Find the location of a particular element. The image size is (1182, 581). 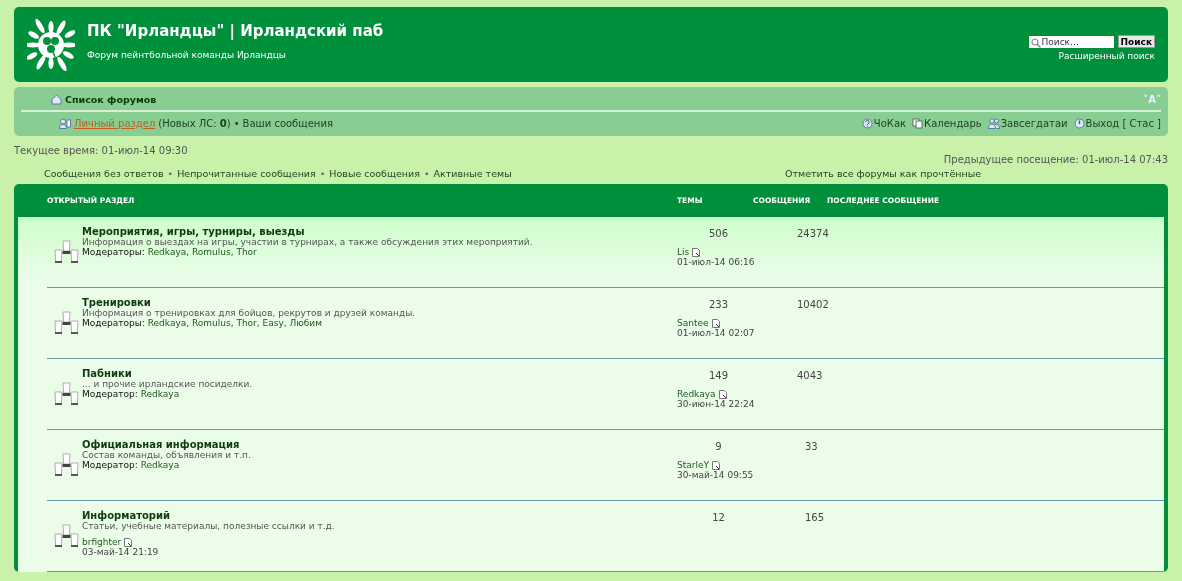

forum-description: Форум пейнтбольной команды Ирландцы is located at coordinates (187, 55).